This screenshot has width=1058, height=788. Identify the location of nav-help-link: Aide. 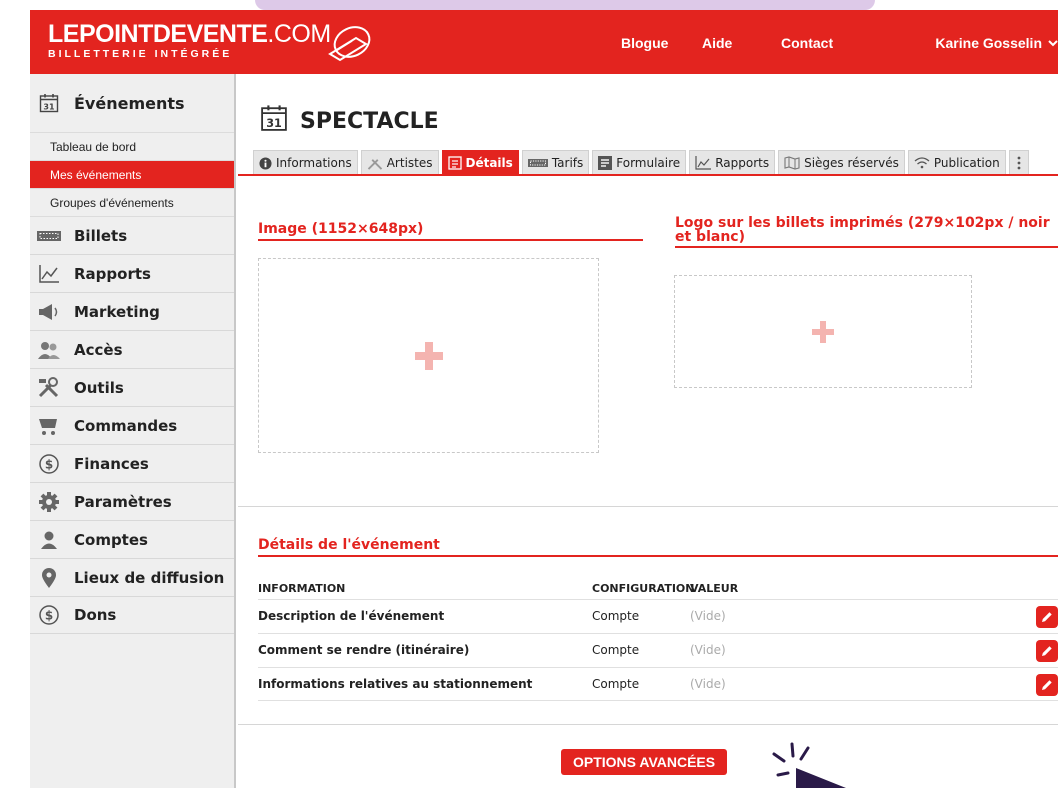
(717, 43).